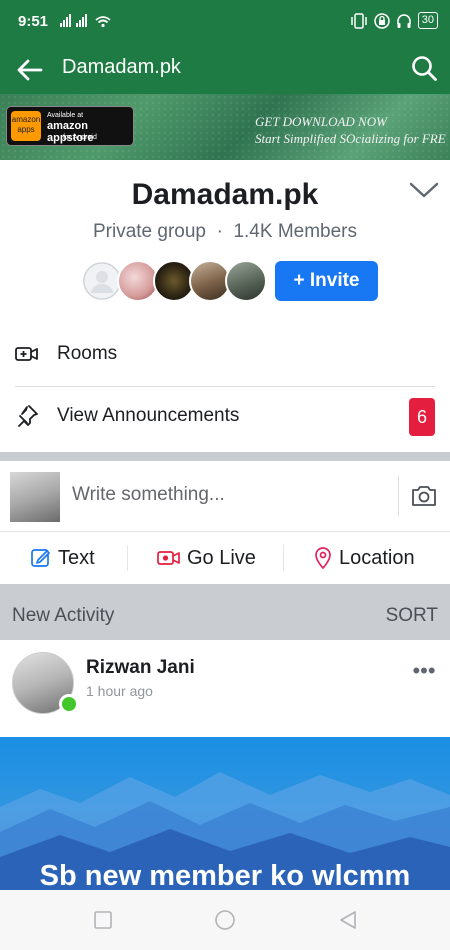  What do you see at coordinates (168, 558) in the screenshot?
I see `live-video-icon` at bounding box center [168, 558].